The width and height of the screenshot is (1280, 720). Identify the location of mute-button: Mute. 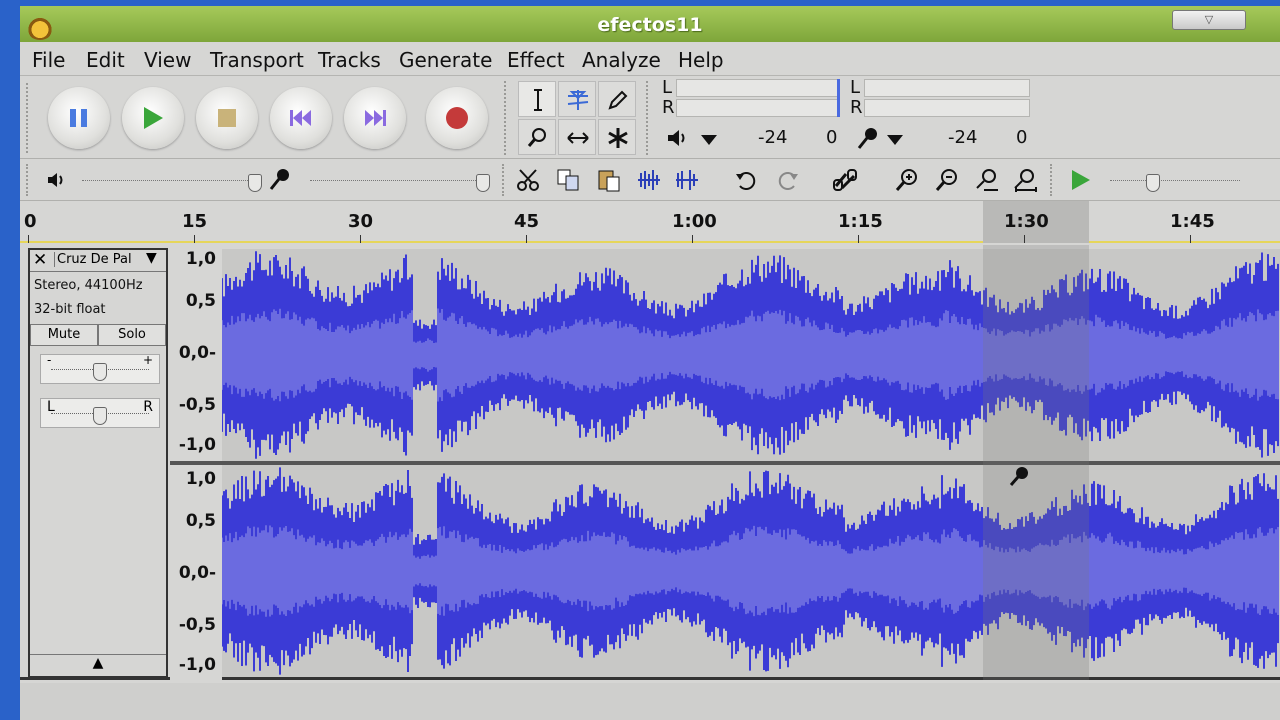
(64, 335).